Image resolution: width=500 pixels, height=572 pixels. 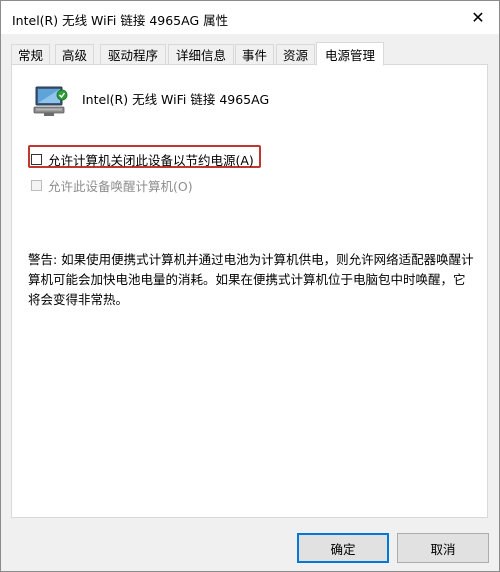 I want to click on device-name: Intel(R) 无线 WiFi 链接 4965AG, so click(x=176, y=99).